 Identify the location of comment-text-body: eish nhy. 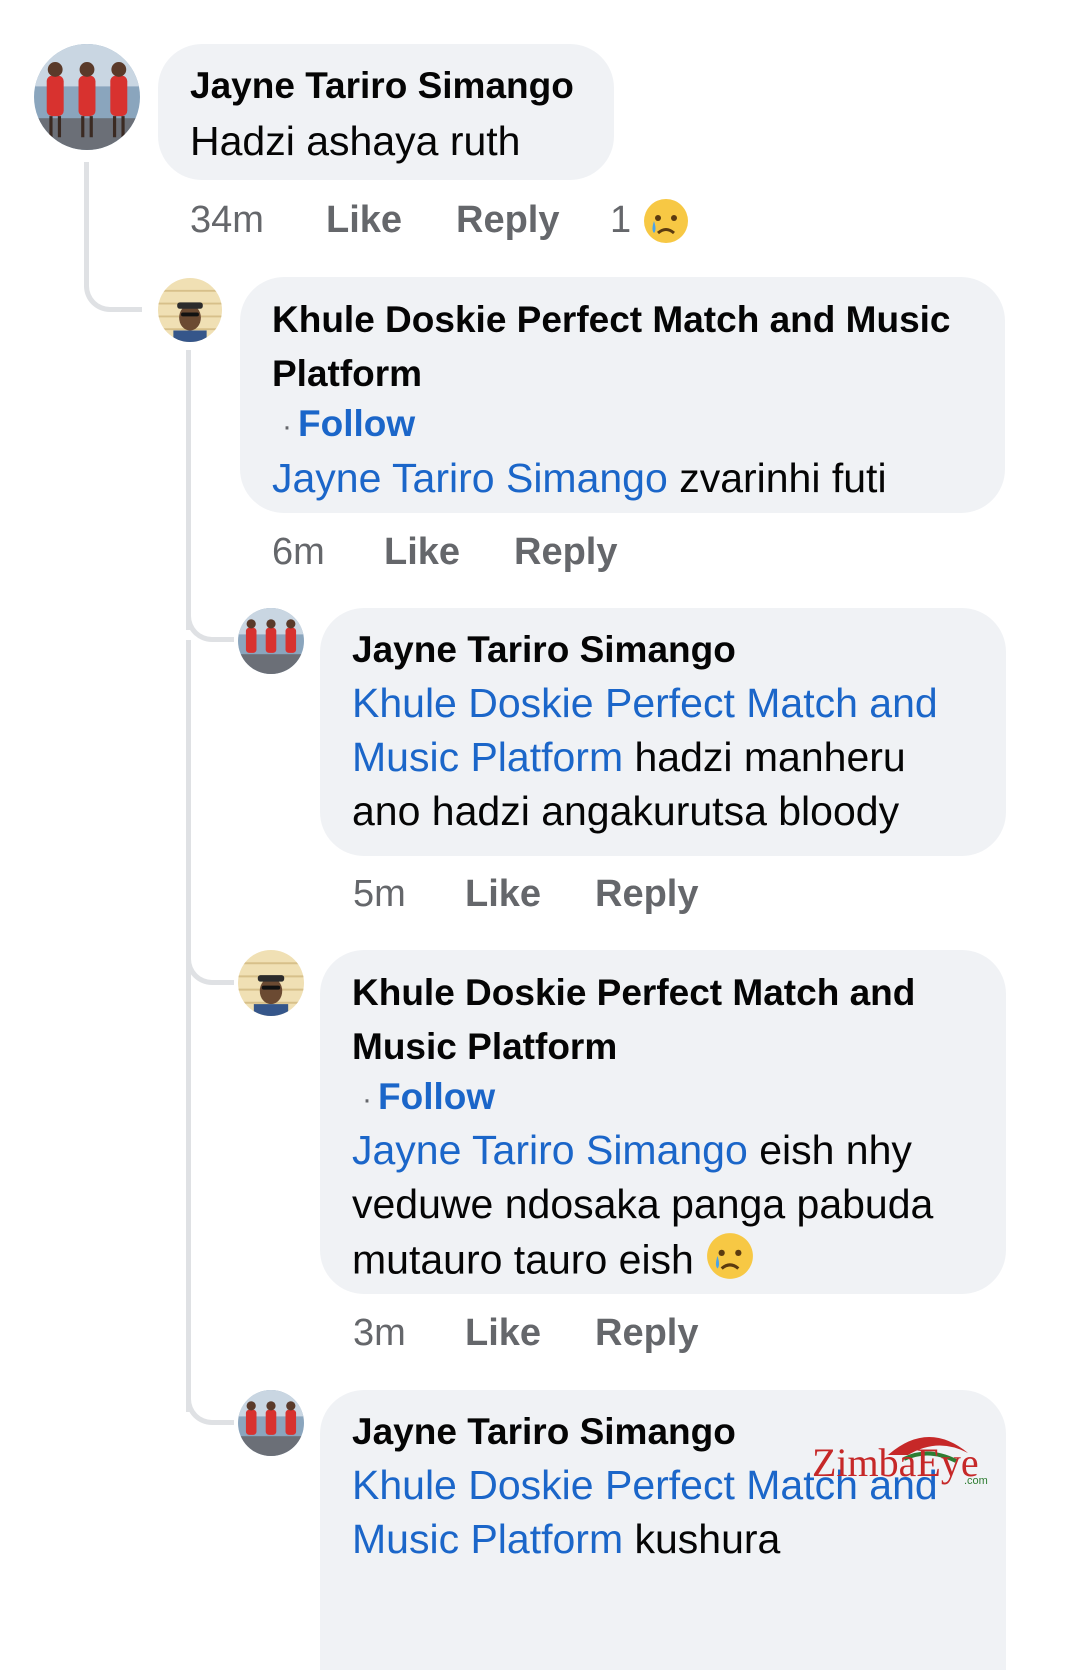
(829, 1150).